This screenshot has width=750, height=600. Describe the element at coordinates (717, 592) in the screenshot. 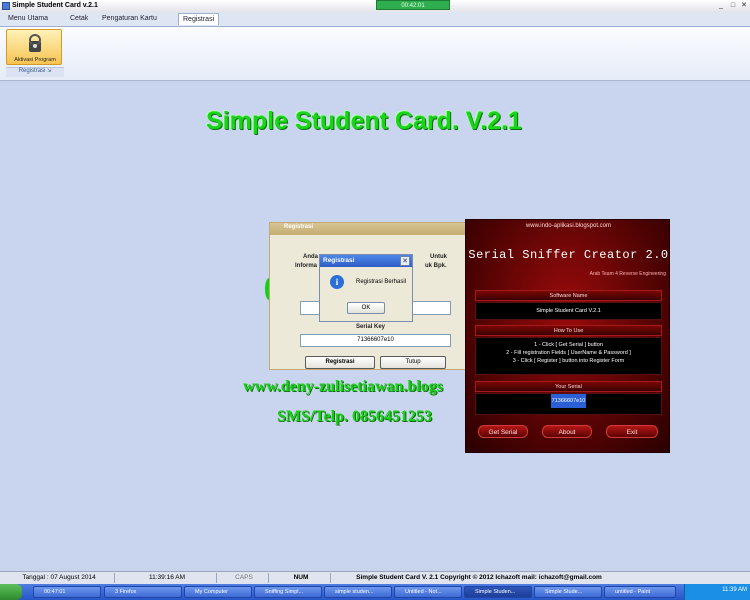

I see `system-tray: 11:39 AM` at that location.